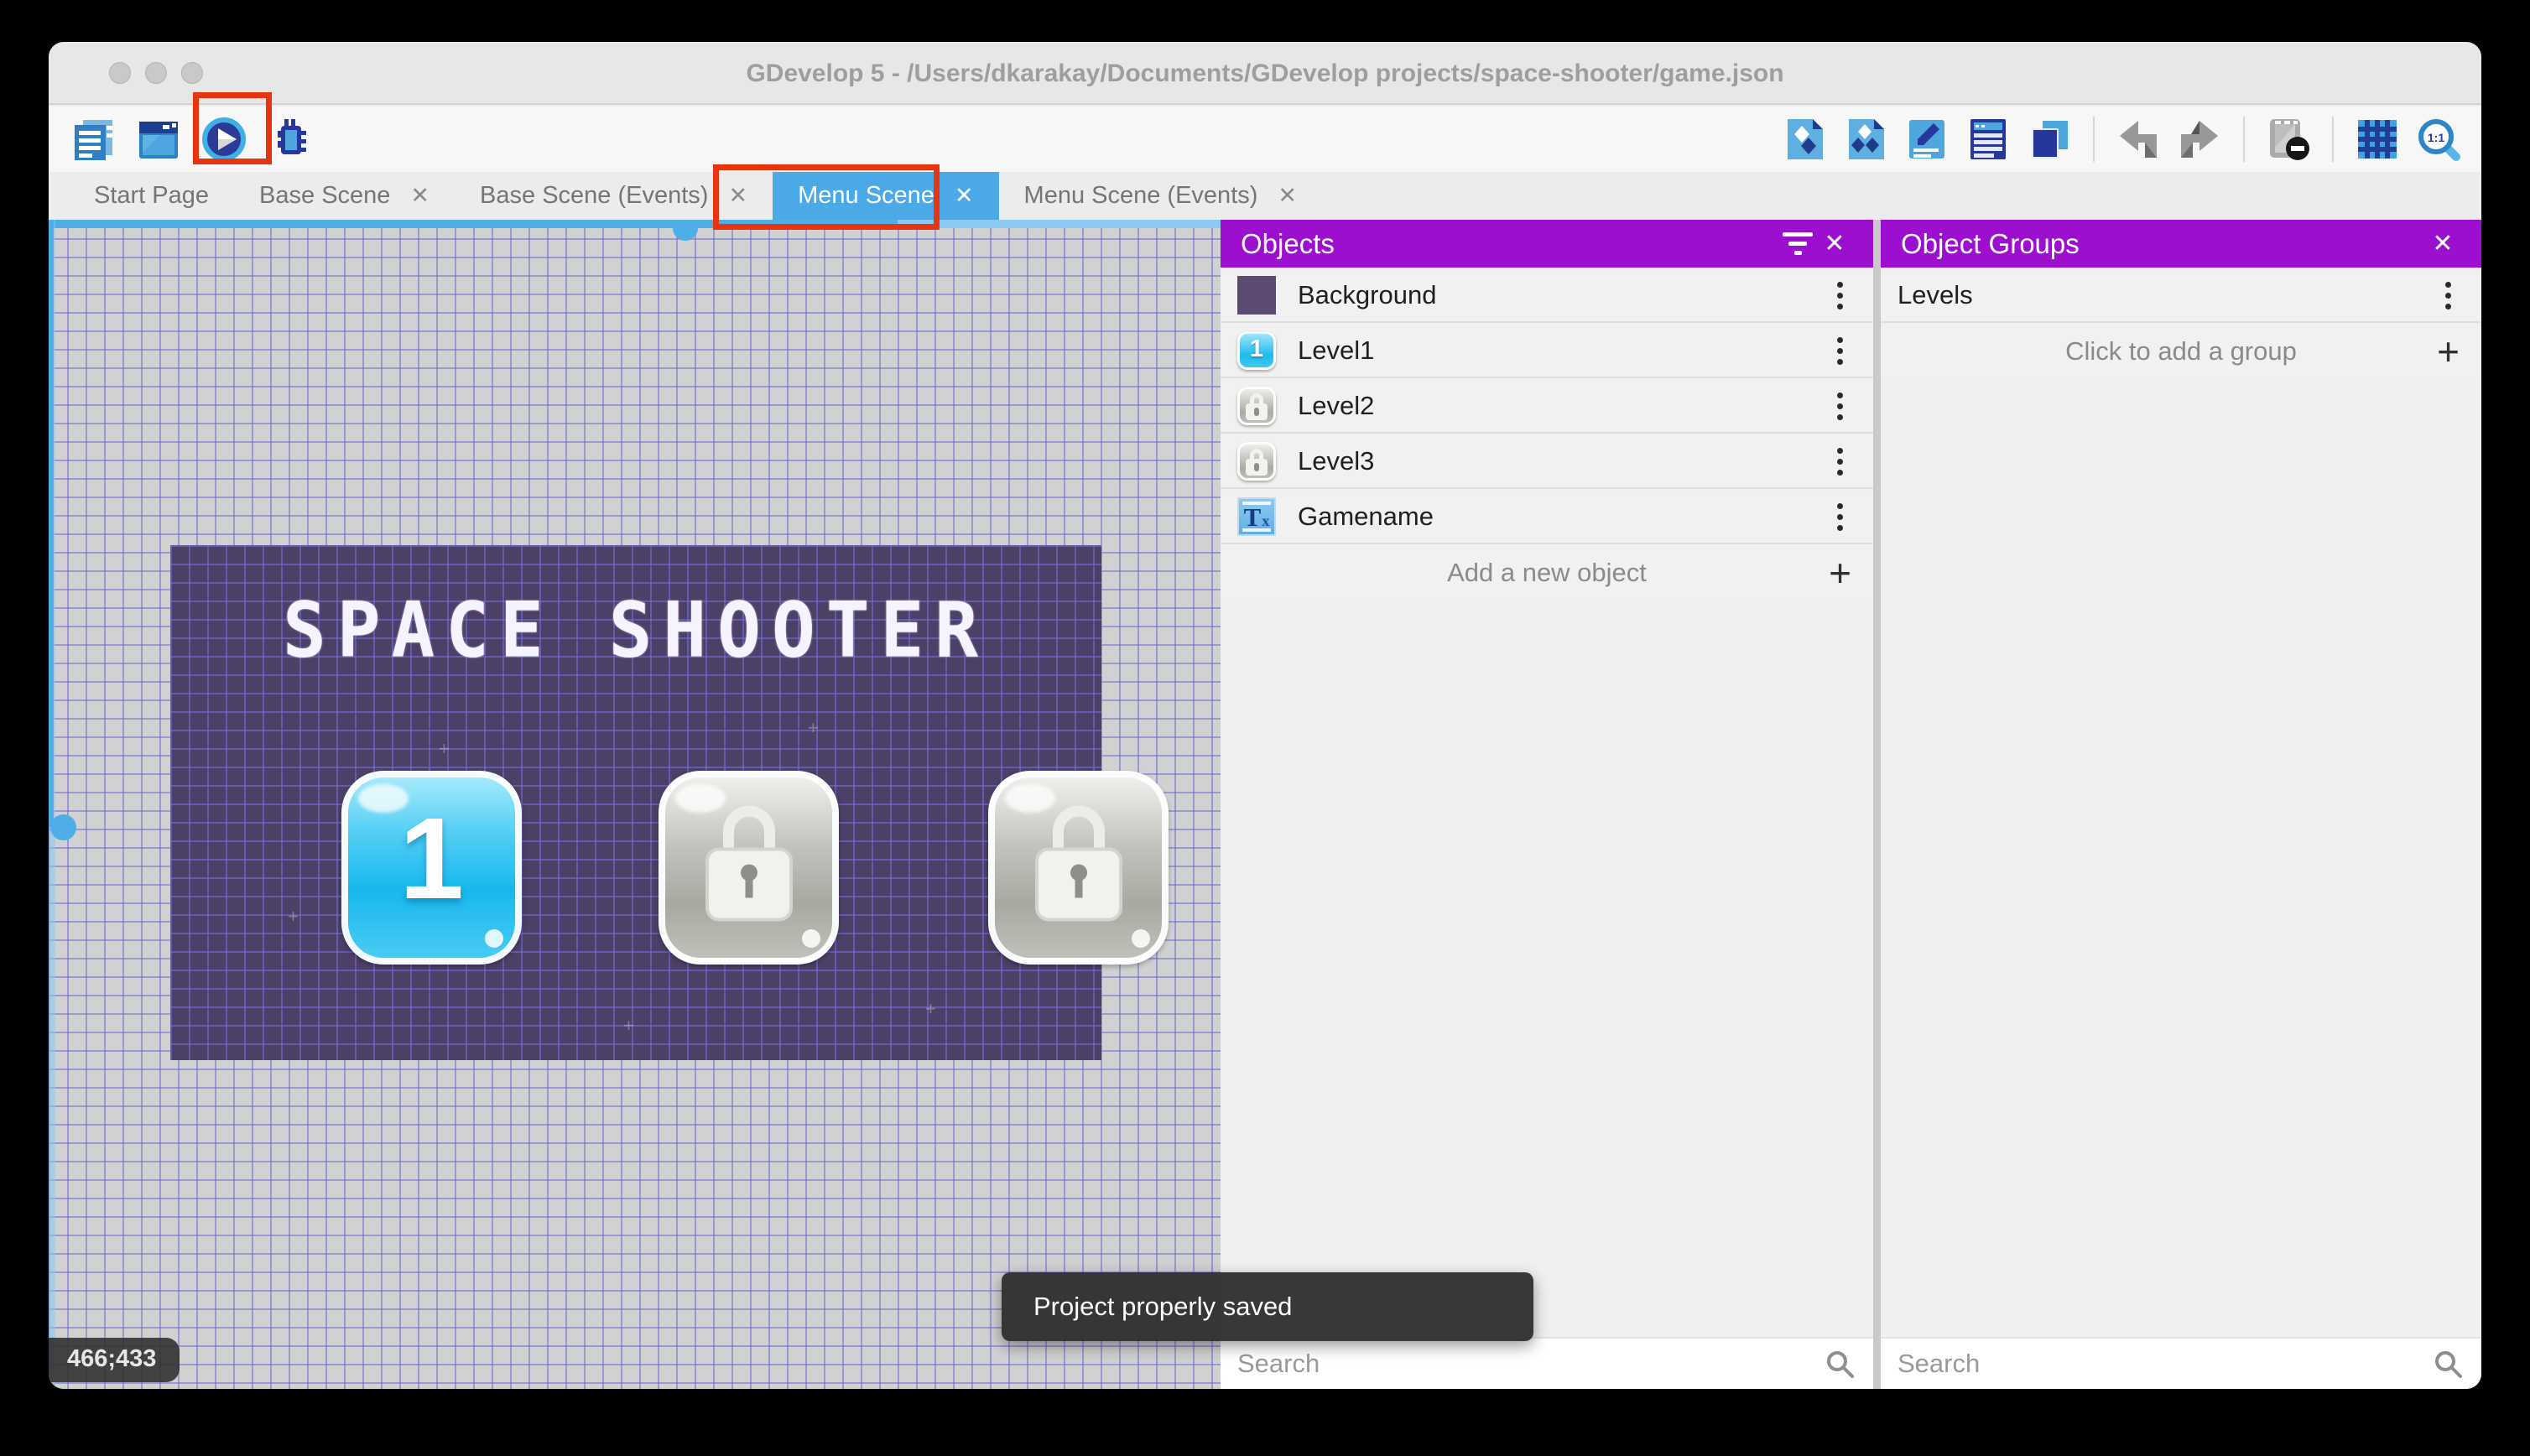 The image size is (2530, 1456). I want to click on properties-icon, so click(1926, 139).